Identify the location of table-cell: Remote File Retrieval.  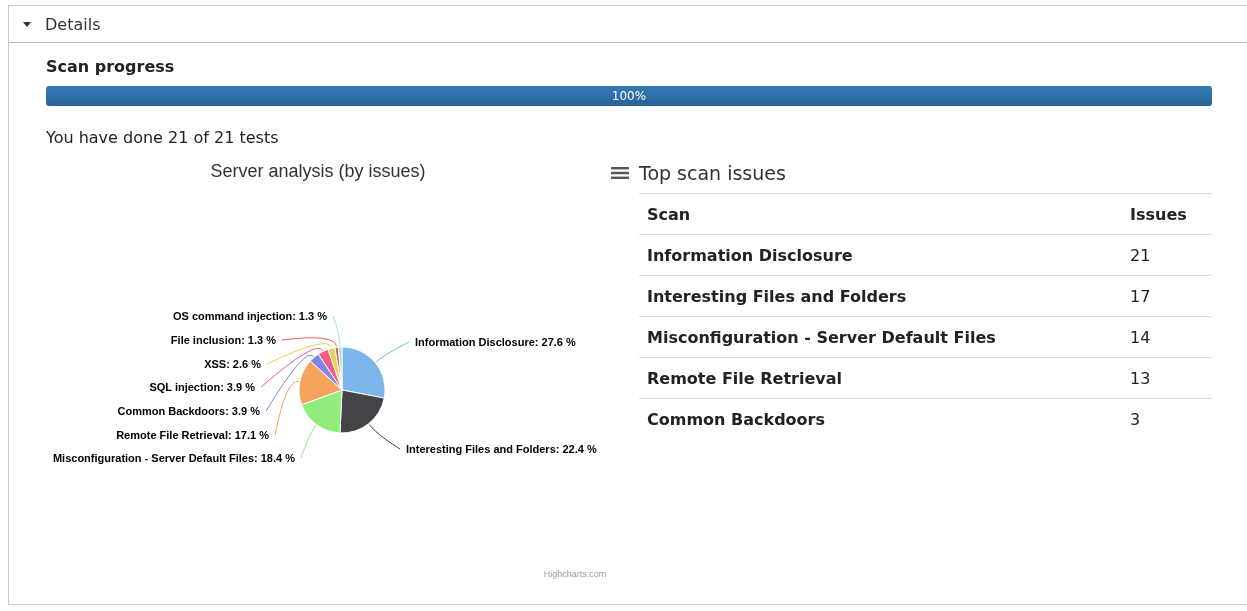
(880, 378).